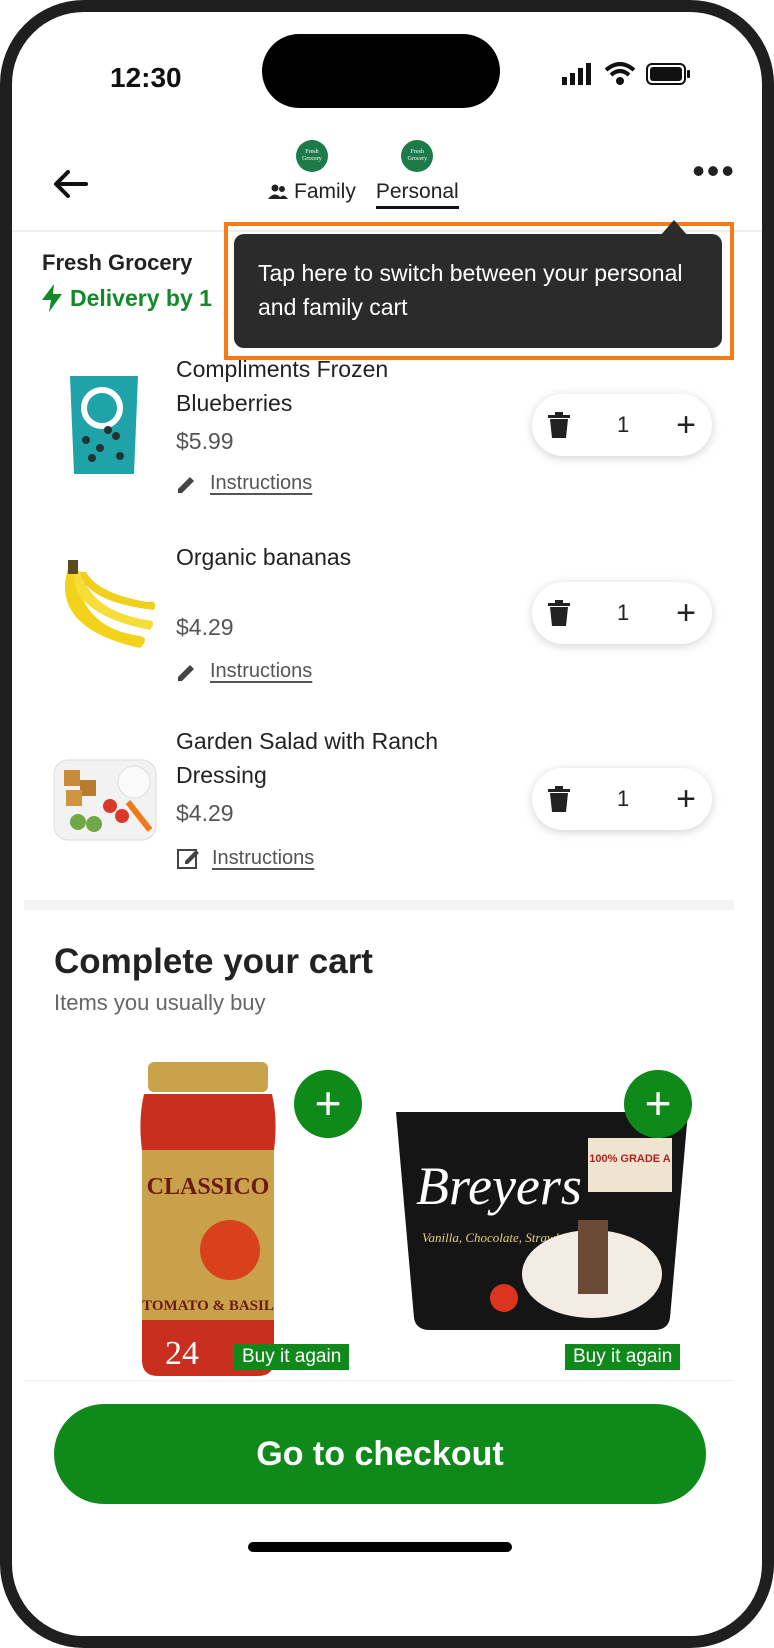 This screenshot has height=1648, width=774. What do you see at coordinates (146, 77) in the screenshot?
I see `status-time: 12:30` at bounding box center [146, 77].